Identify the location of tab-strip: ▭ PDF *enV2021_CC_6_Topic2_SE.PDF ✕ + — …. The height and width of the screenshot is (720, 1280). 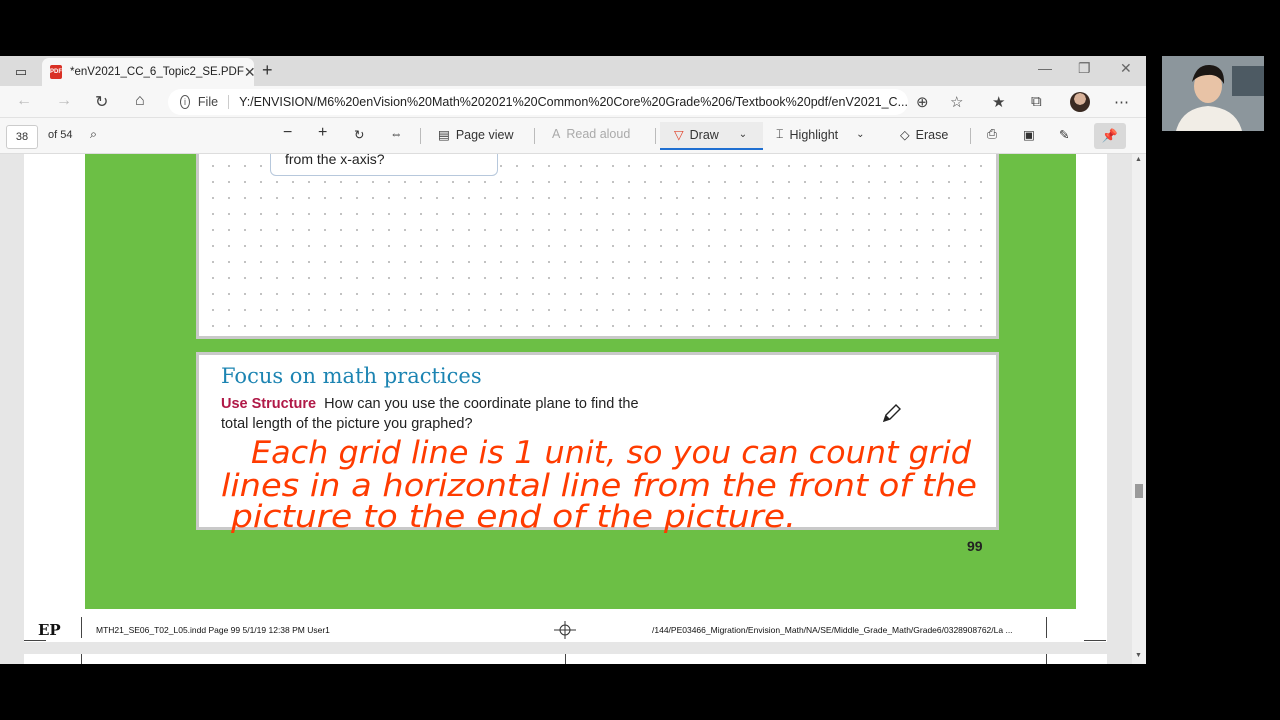
(573, 71).